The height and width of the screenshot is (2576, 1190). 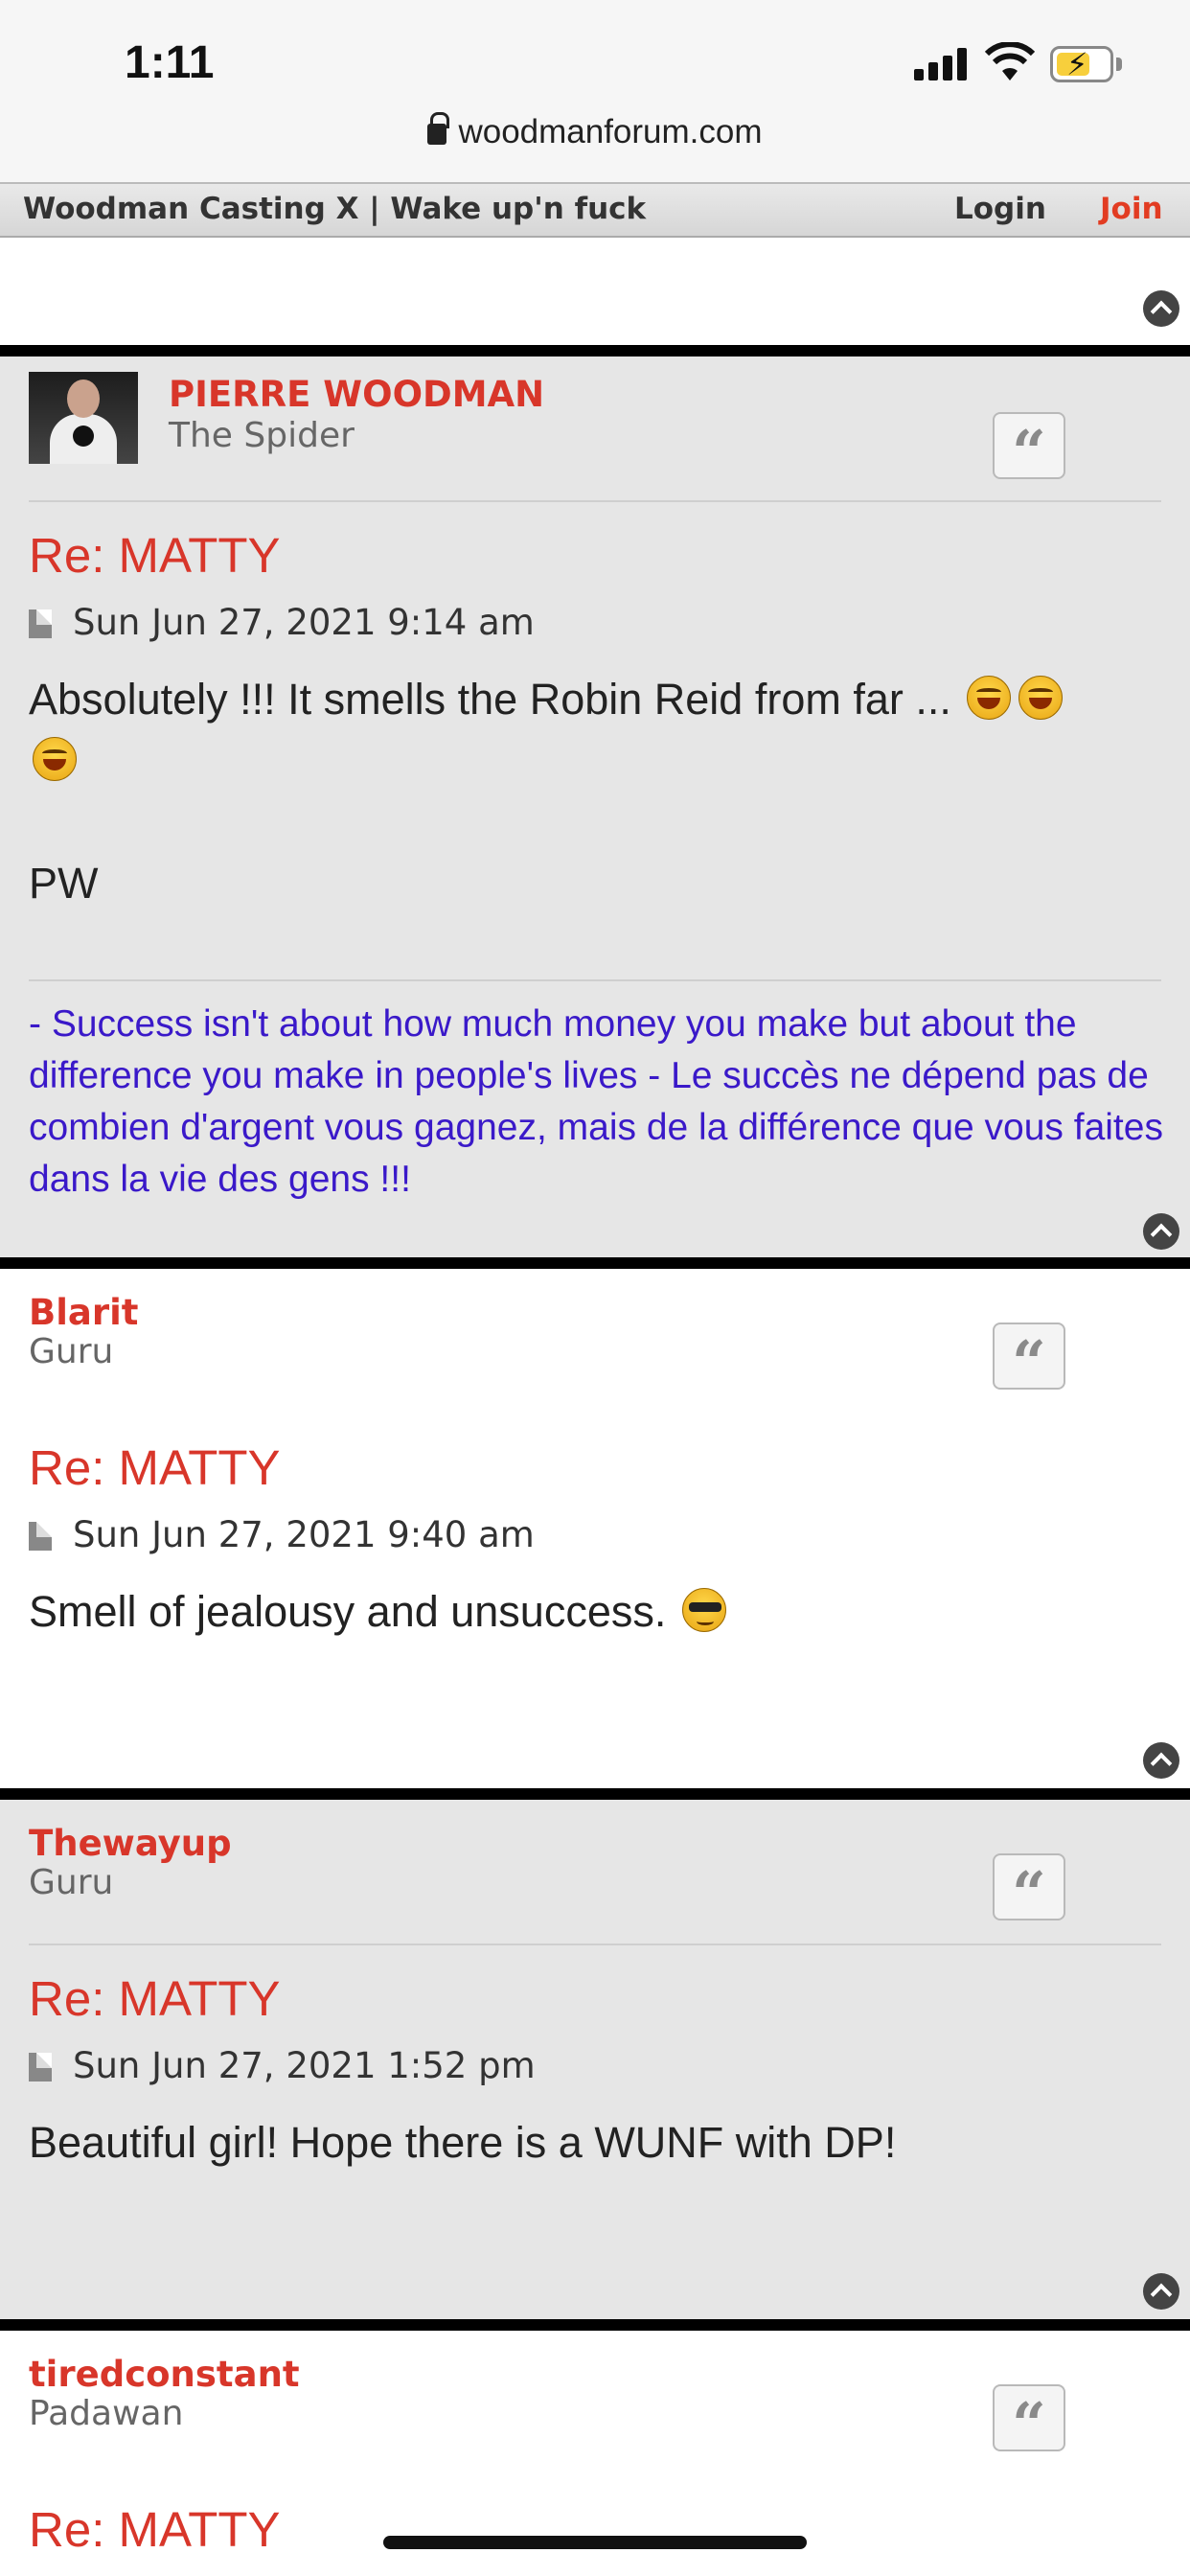 What do you see at coordinates (1119, 64) in the screenshot?
I see `battery-nub` at bounding box center [1119, 64].